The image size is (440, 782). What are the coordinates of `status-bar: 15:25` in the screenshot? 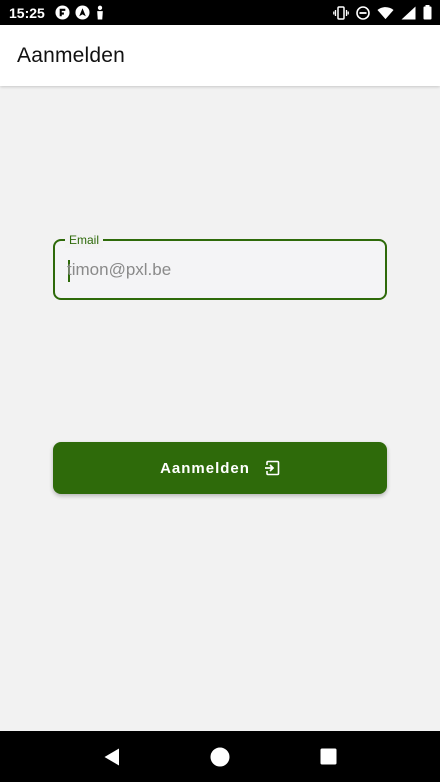 It's located at (220, 12).